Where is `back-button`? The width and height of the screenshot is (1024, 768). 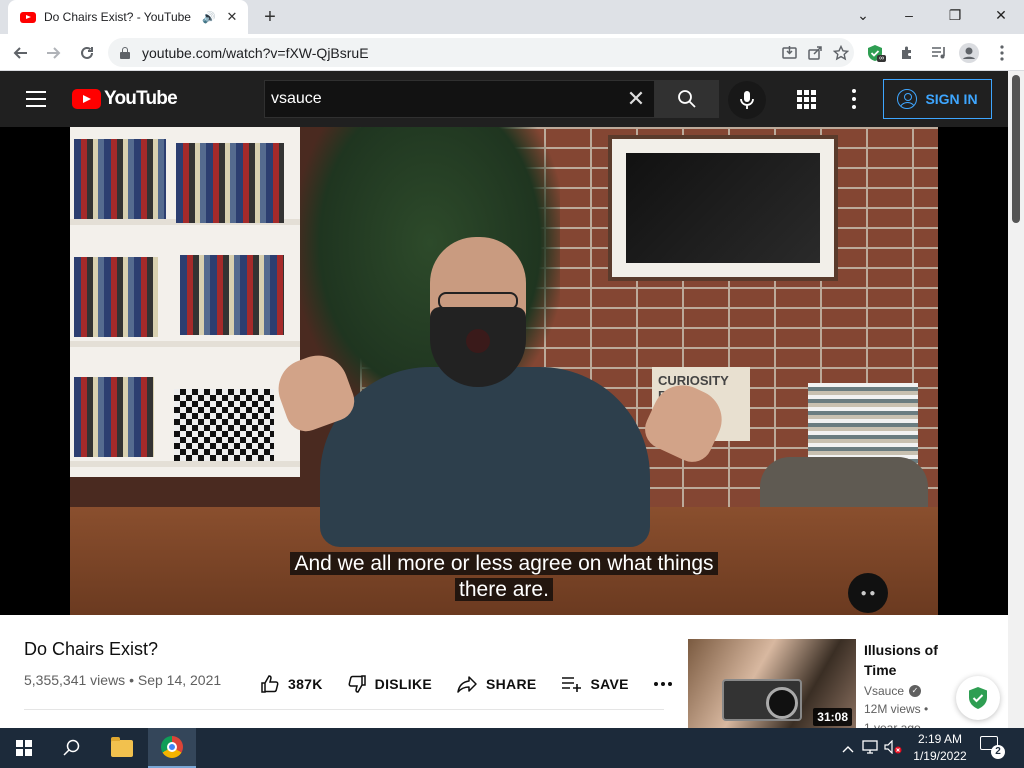
back-button is located at coordinates (21, 53).